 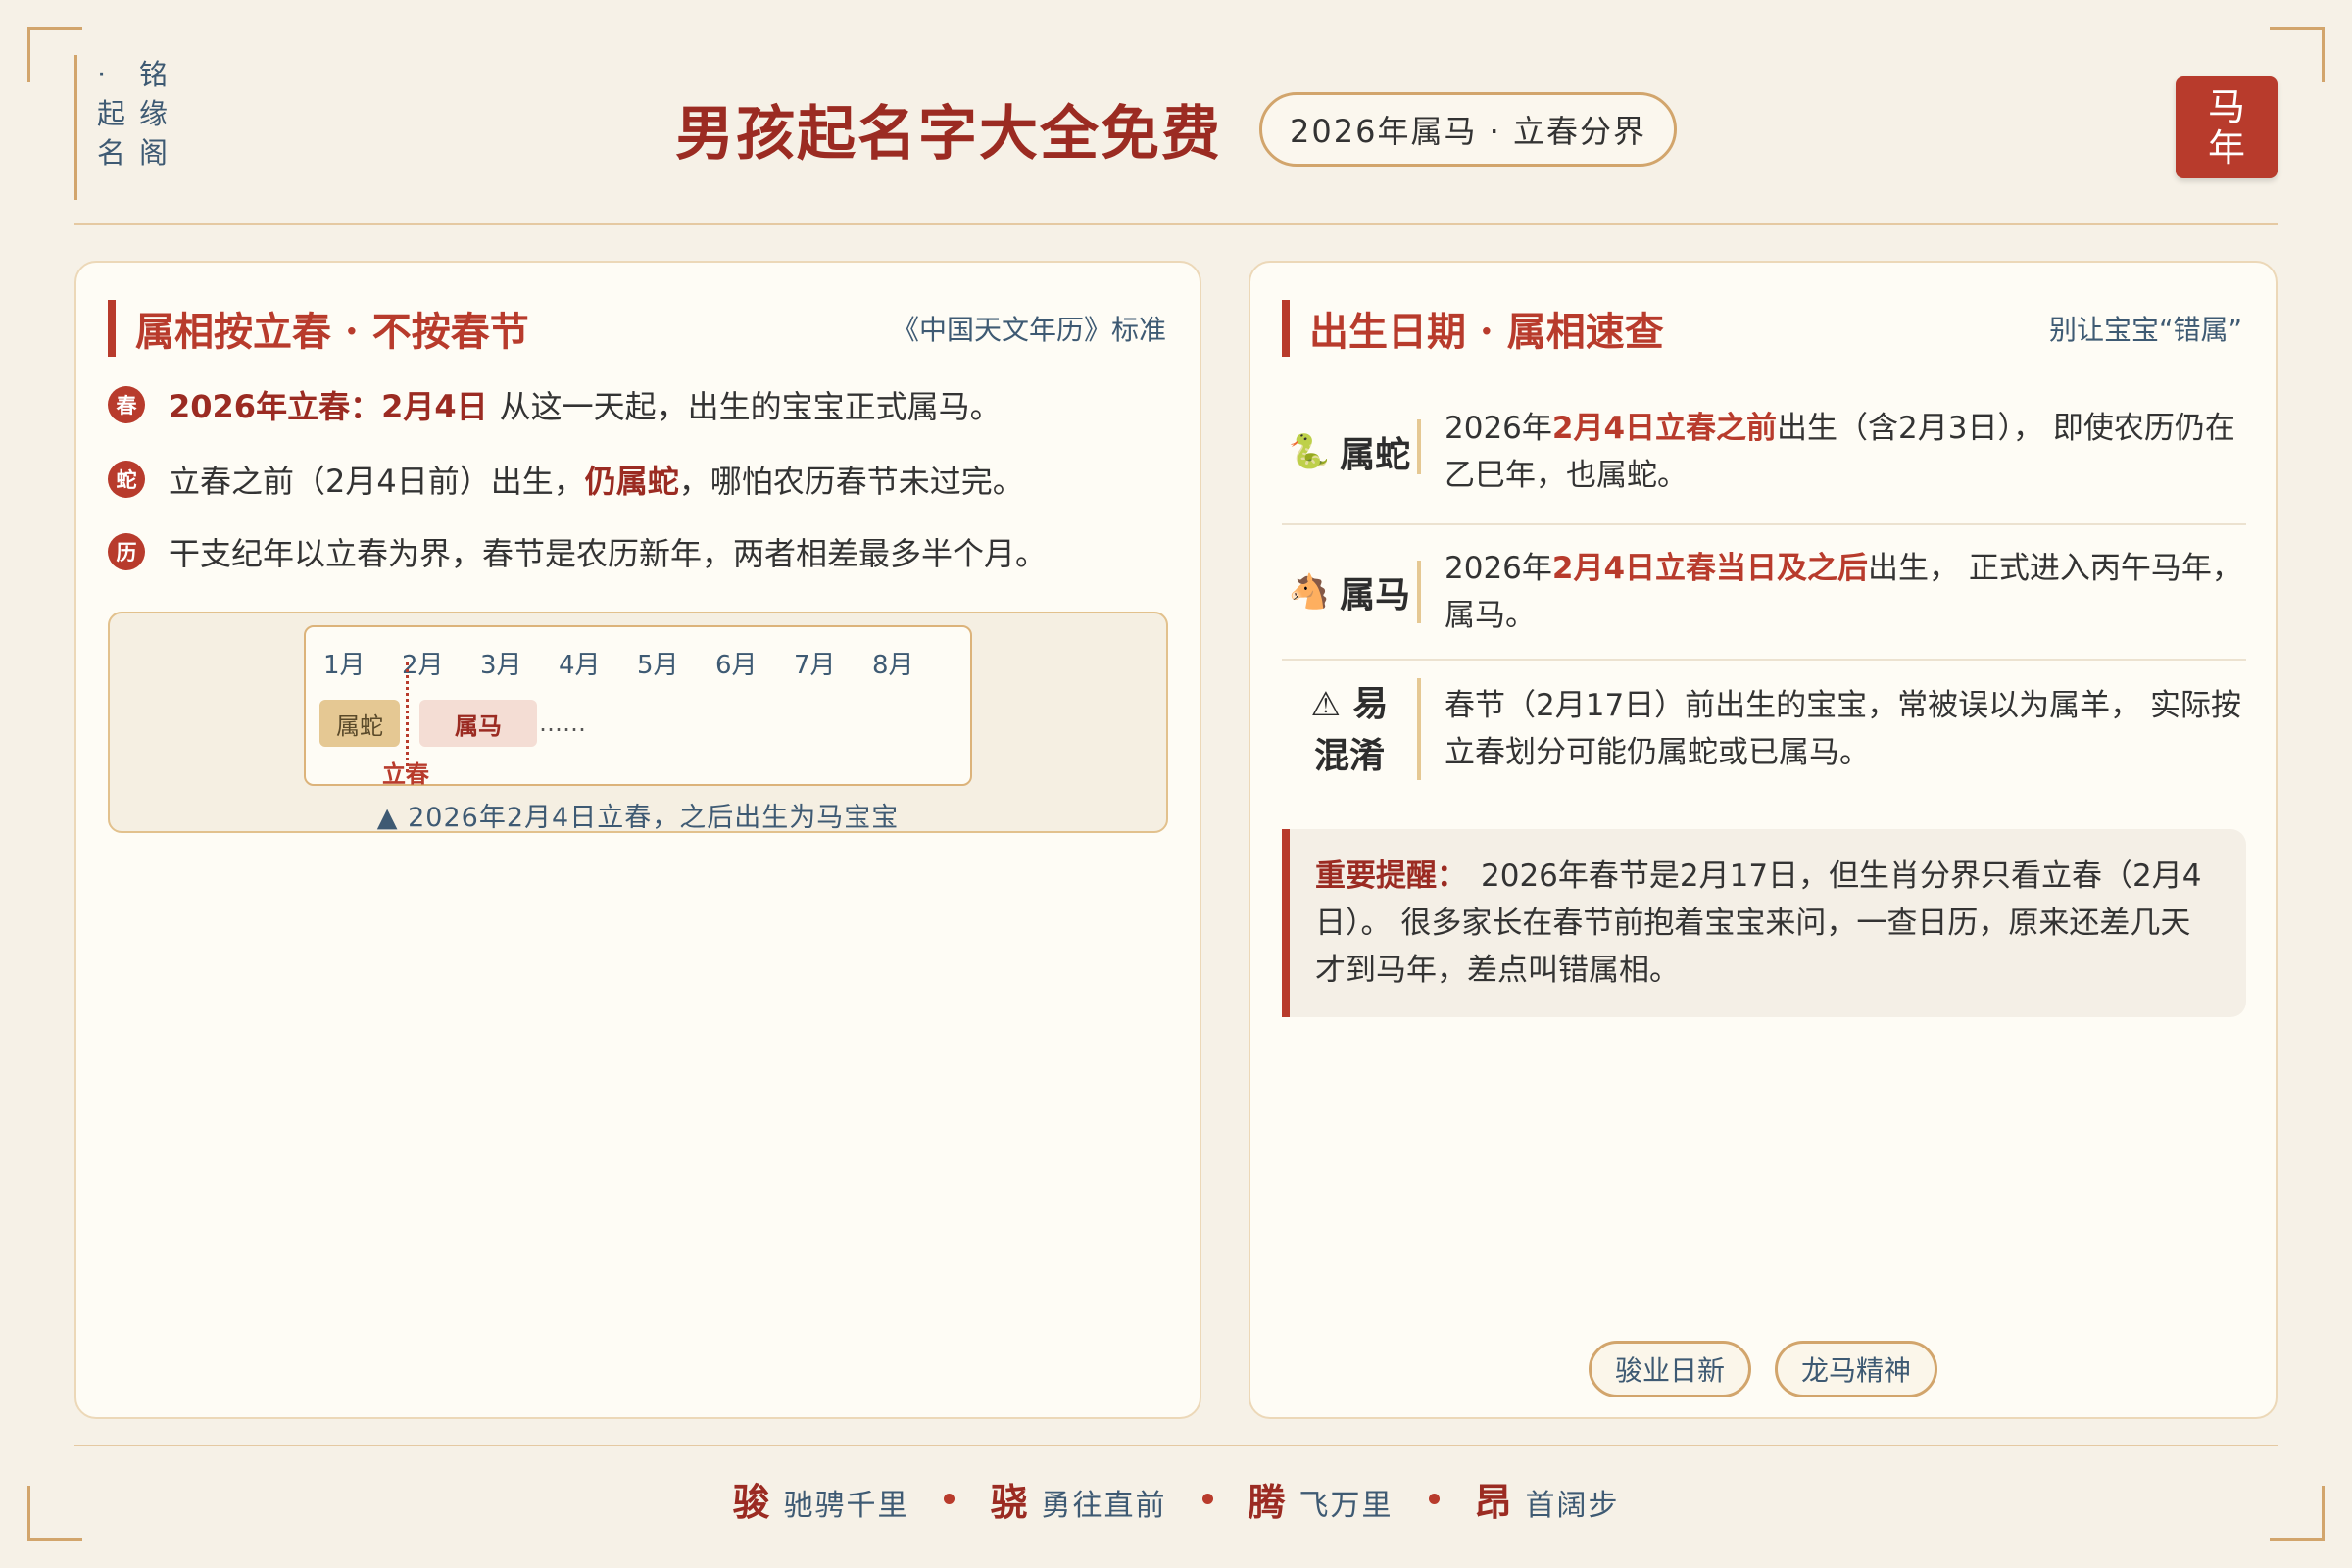 What do you see at coordinates (2297, 54) in the screenshot?
I see `corner-top-right` at bounding box center [2297, 54].